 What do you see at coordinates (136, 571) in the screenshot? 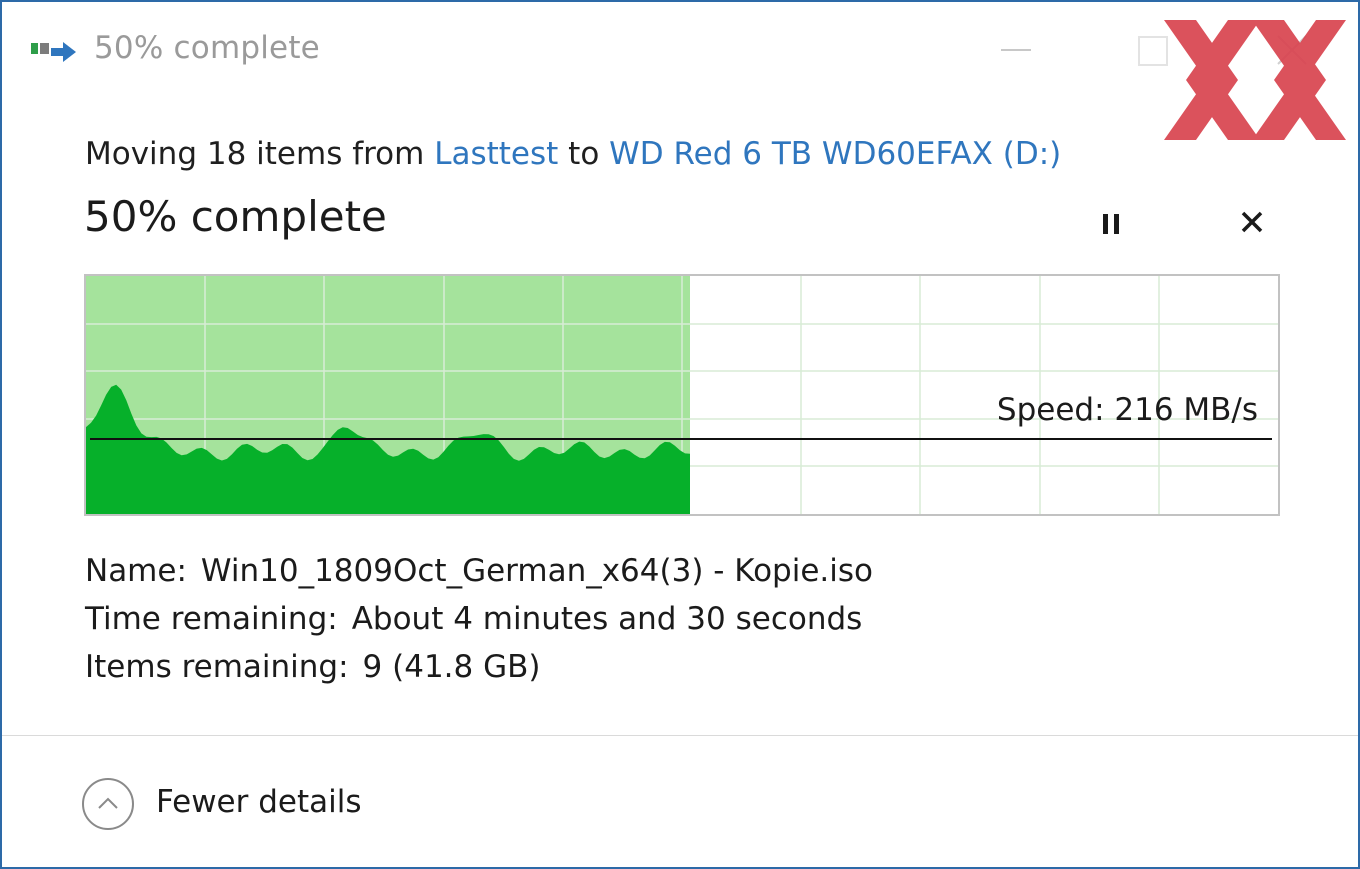
I see `name-label: Name:` at bounding box center [136, 571].